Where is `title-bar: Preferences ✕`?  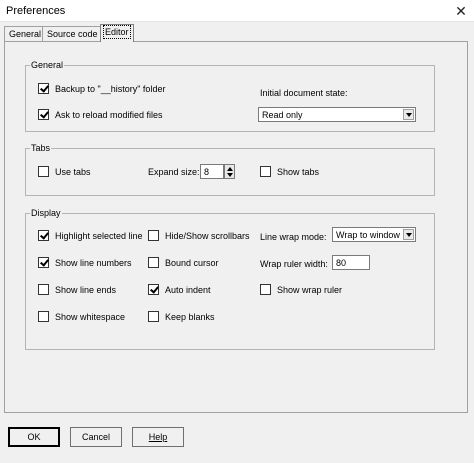
title-bar: Preferences ✕ is located at coordinates (237, 11).